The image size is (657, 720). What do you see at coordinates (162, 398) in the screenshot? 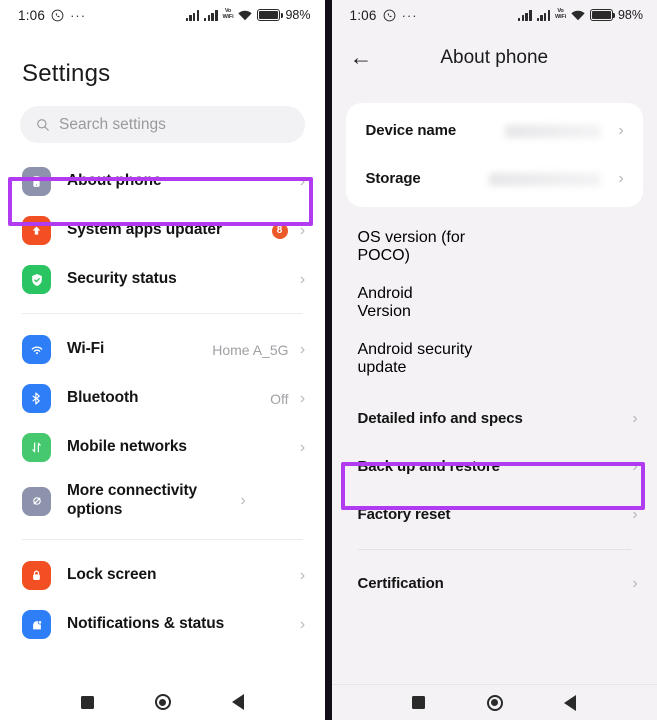
I see `sidebar-item-bluetooth: Bluetooth Off ›` at bounding box center [162, 398].